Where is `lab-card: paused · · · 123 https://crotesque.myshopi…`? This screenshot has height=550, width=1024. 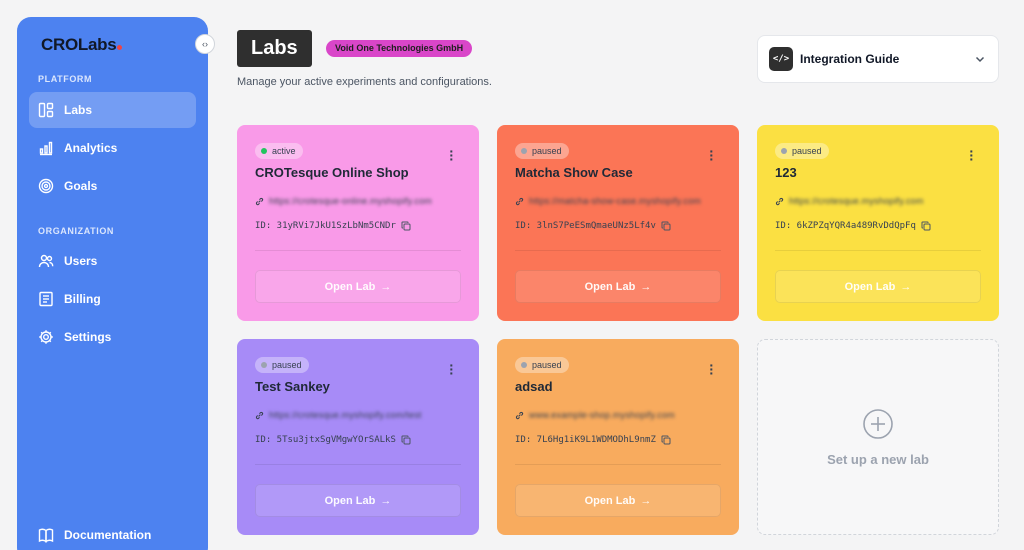 lab-card: paused · · · 123 https://crotesque.myshopi… is located at coordinates (878, 223).